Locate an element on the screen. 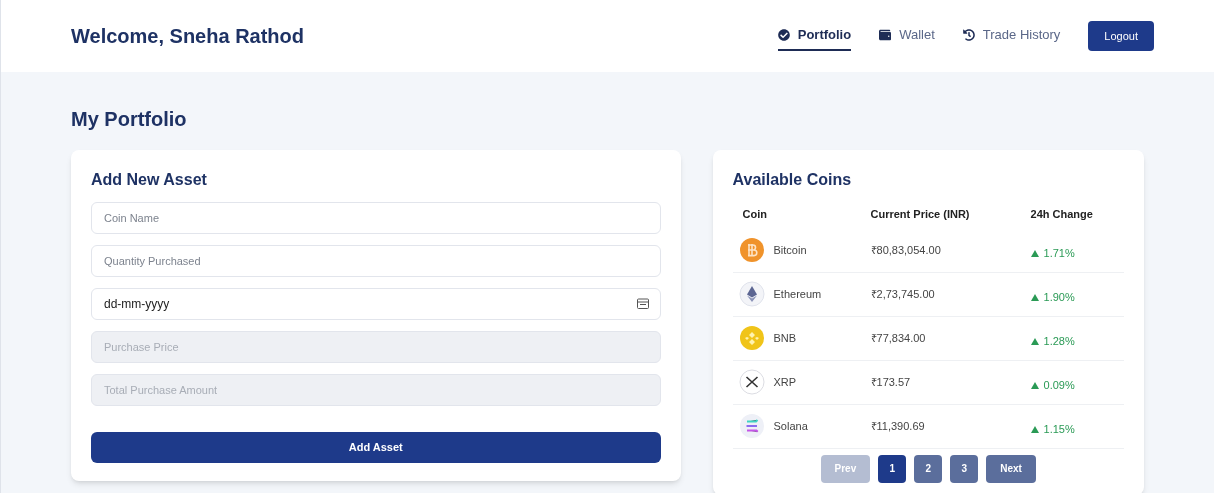 The width and height of the screenshot is (1214, 493). column-header: Current Price (INR) is located at coordinates (920, 214).